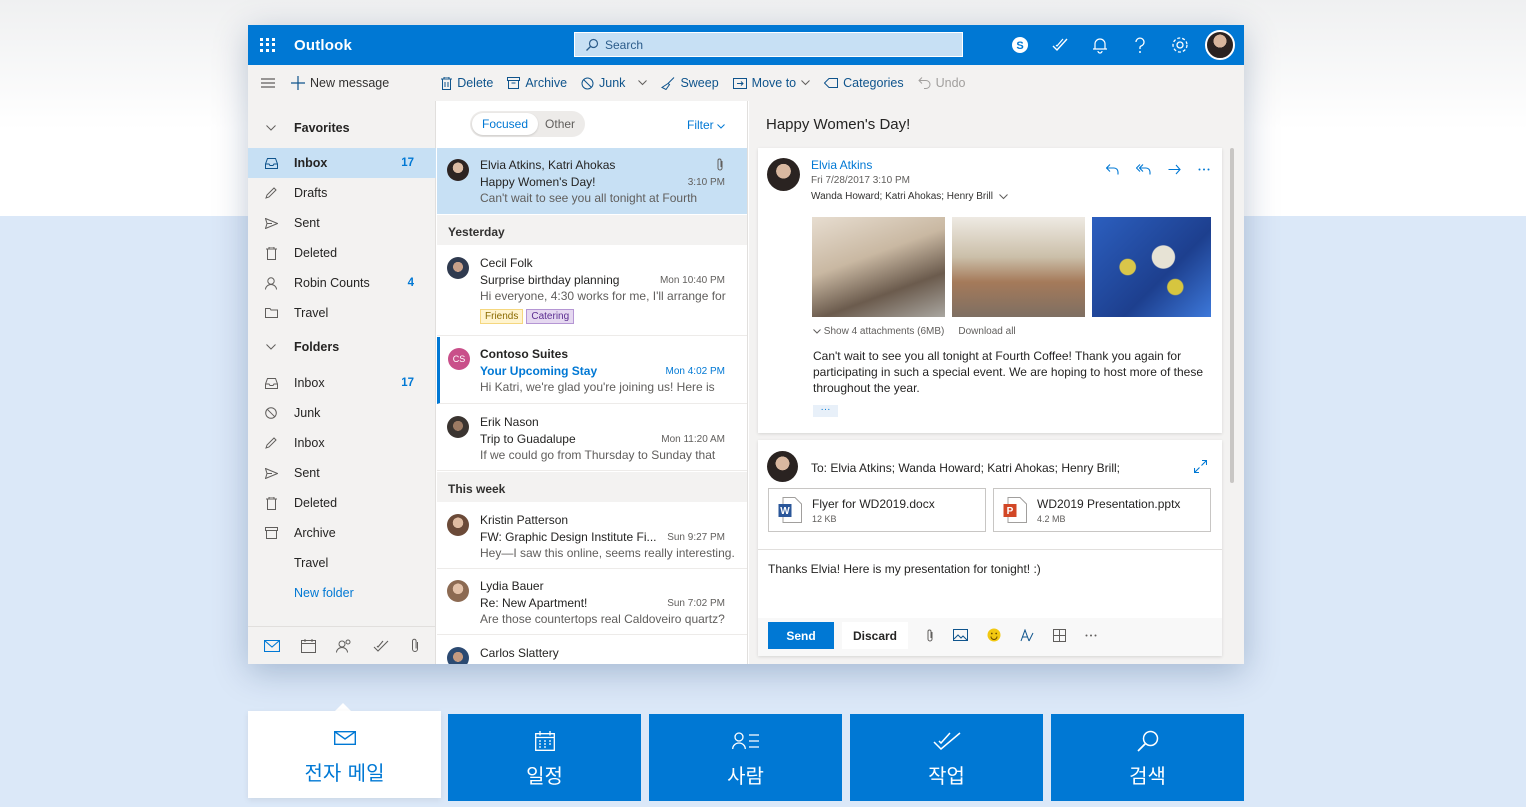 The width and height of the screenshot is (1526, 807). Describe the element at coordinates (415, 645) in the screenshot. I see `paperclip-icon` at that location.